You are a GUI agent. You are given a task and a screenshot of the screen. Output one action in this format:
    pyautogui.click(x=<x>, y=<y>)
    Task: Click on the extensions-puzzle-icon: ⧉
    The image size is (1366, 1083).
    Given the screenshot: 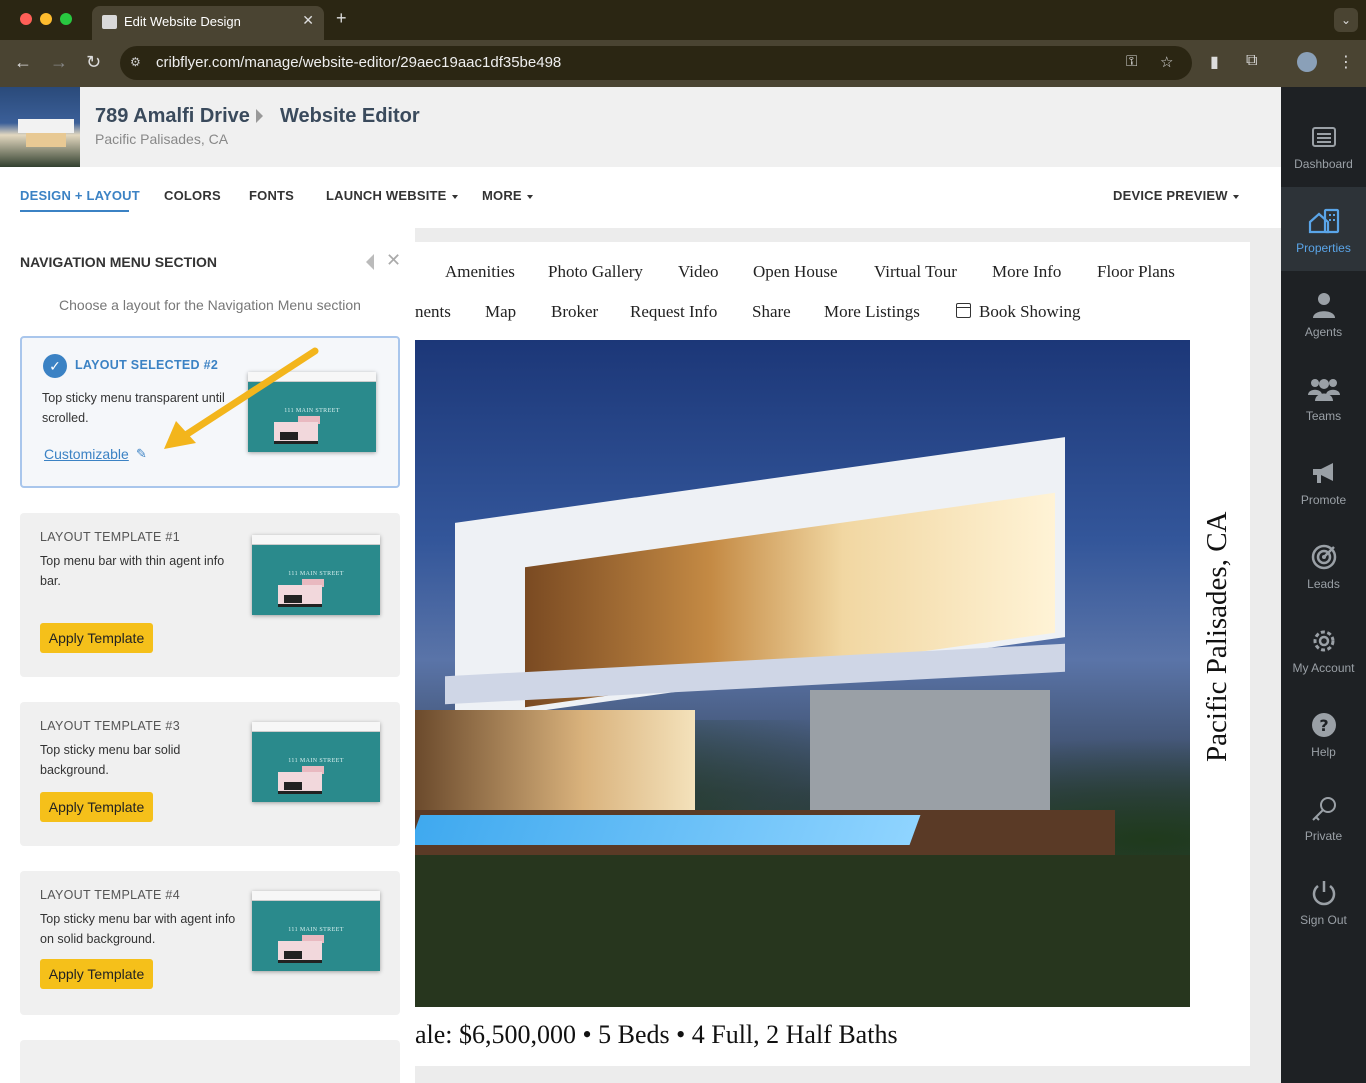 What is the action you would take?
    pyautogui.click(x=1251, y=61)
    